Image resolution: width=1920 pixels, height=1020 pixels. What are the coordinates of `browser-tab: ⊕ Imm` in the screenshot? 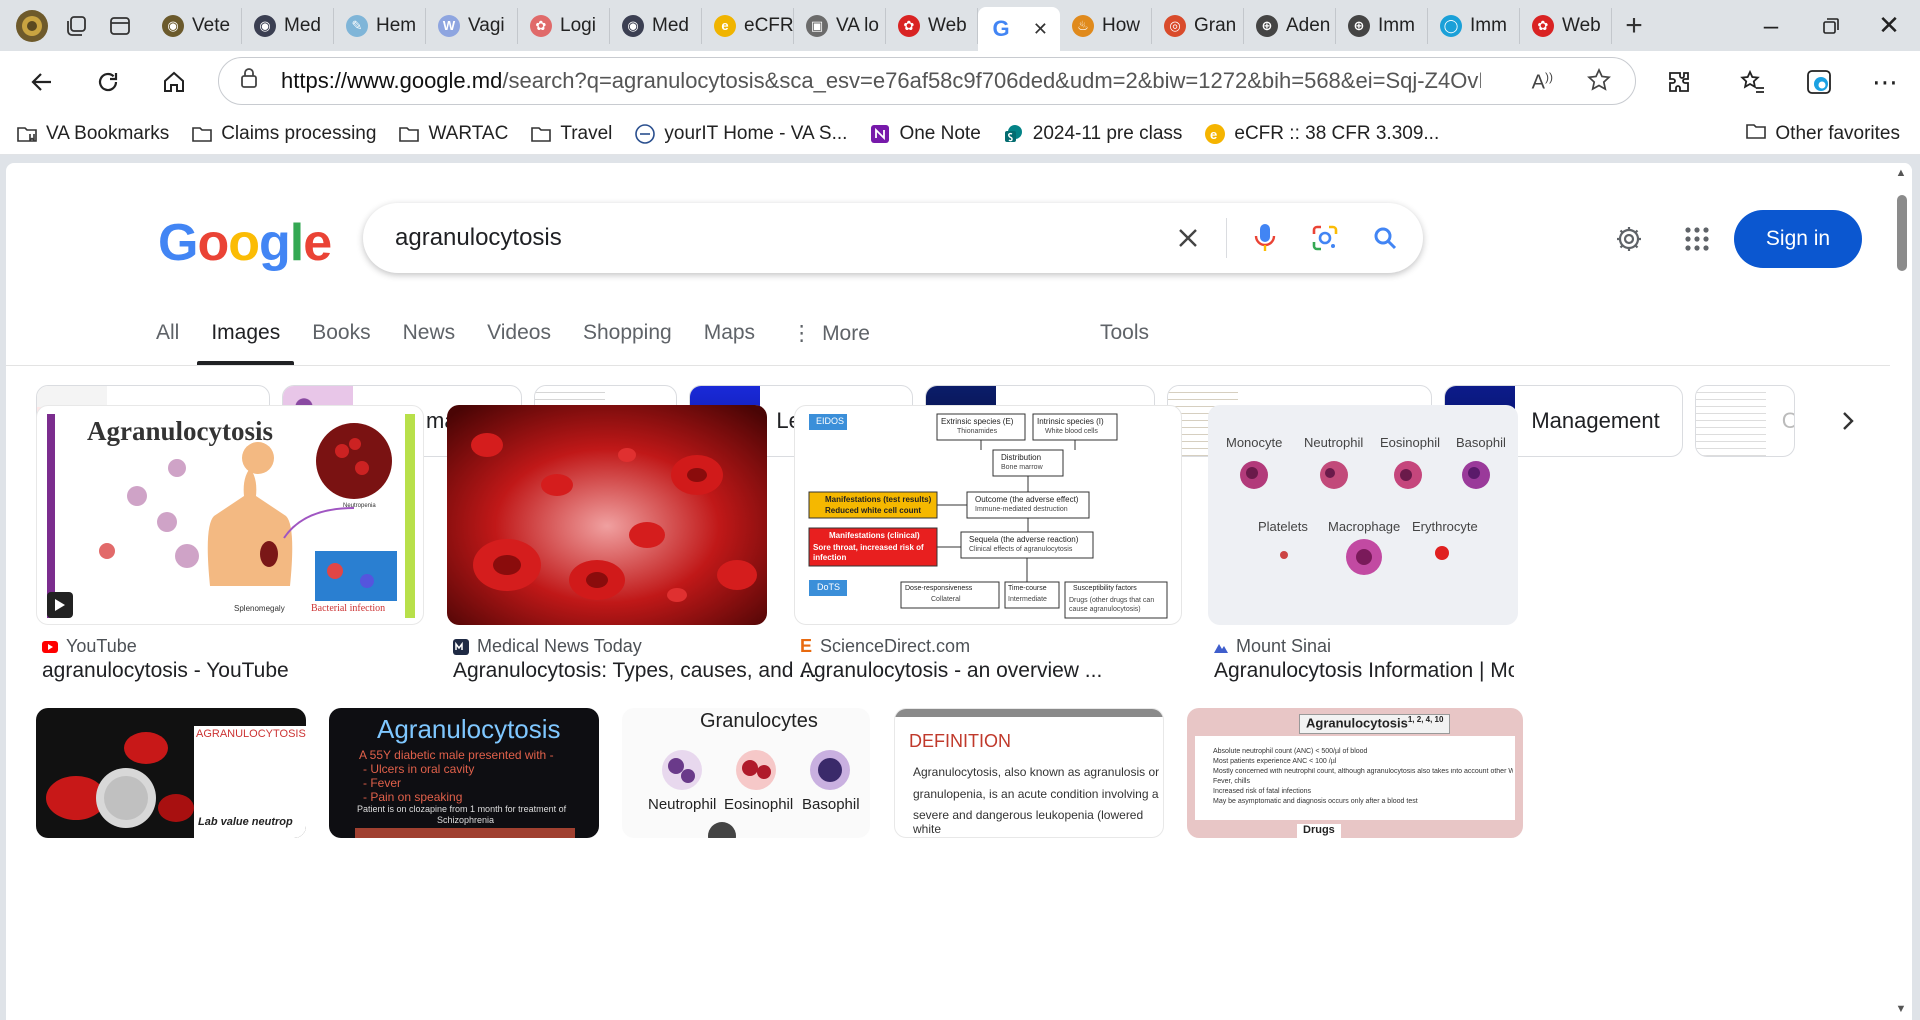 It's located at (1382, 25).